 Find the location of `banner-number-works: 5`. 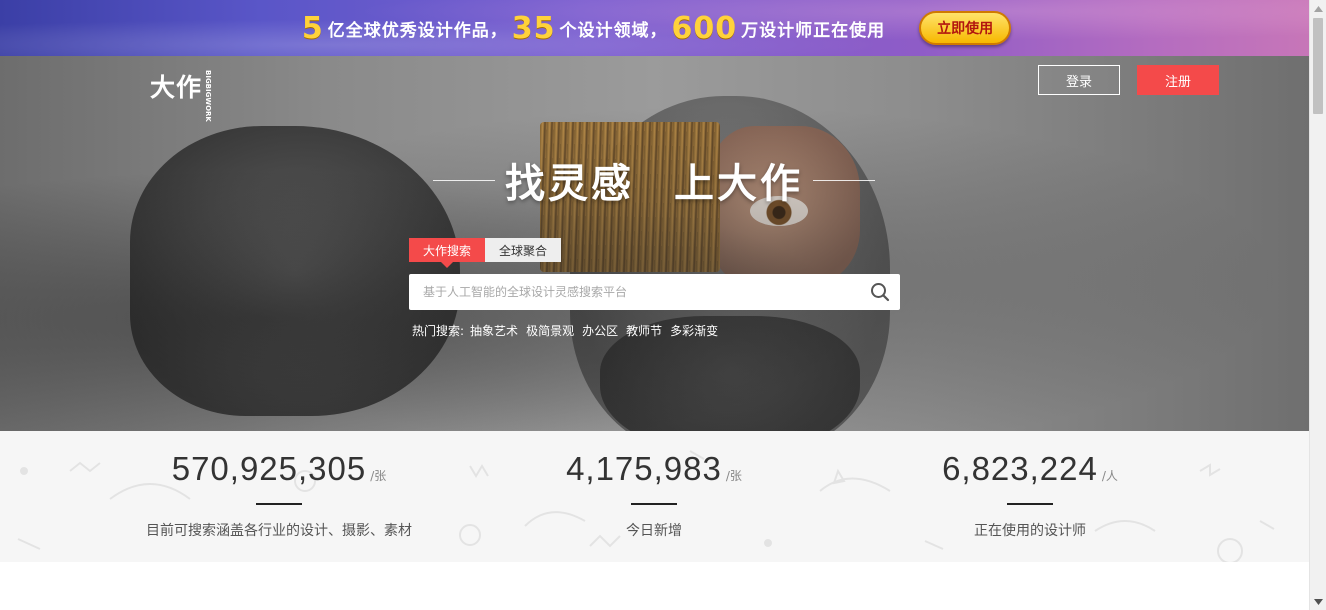

banner-number-works: 5 is located at coordinates (312, 28).